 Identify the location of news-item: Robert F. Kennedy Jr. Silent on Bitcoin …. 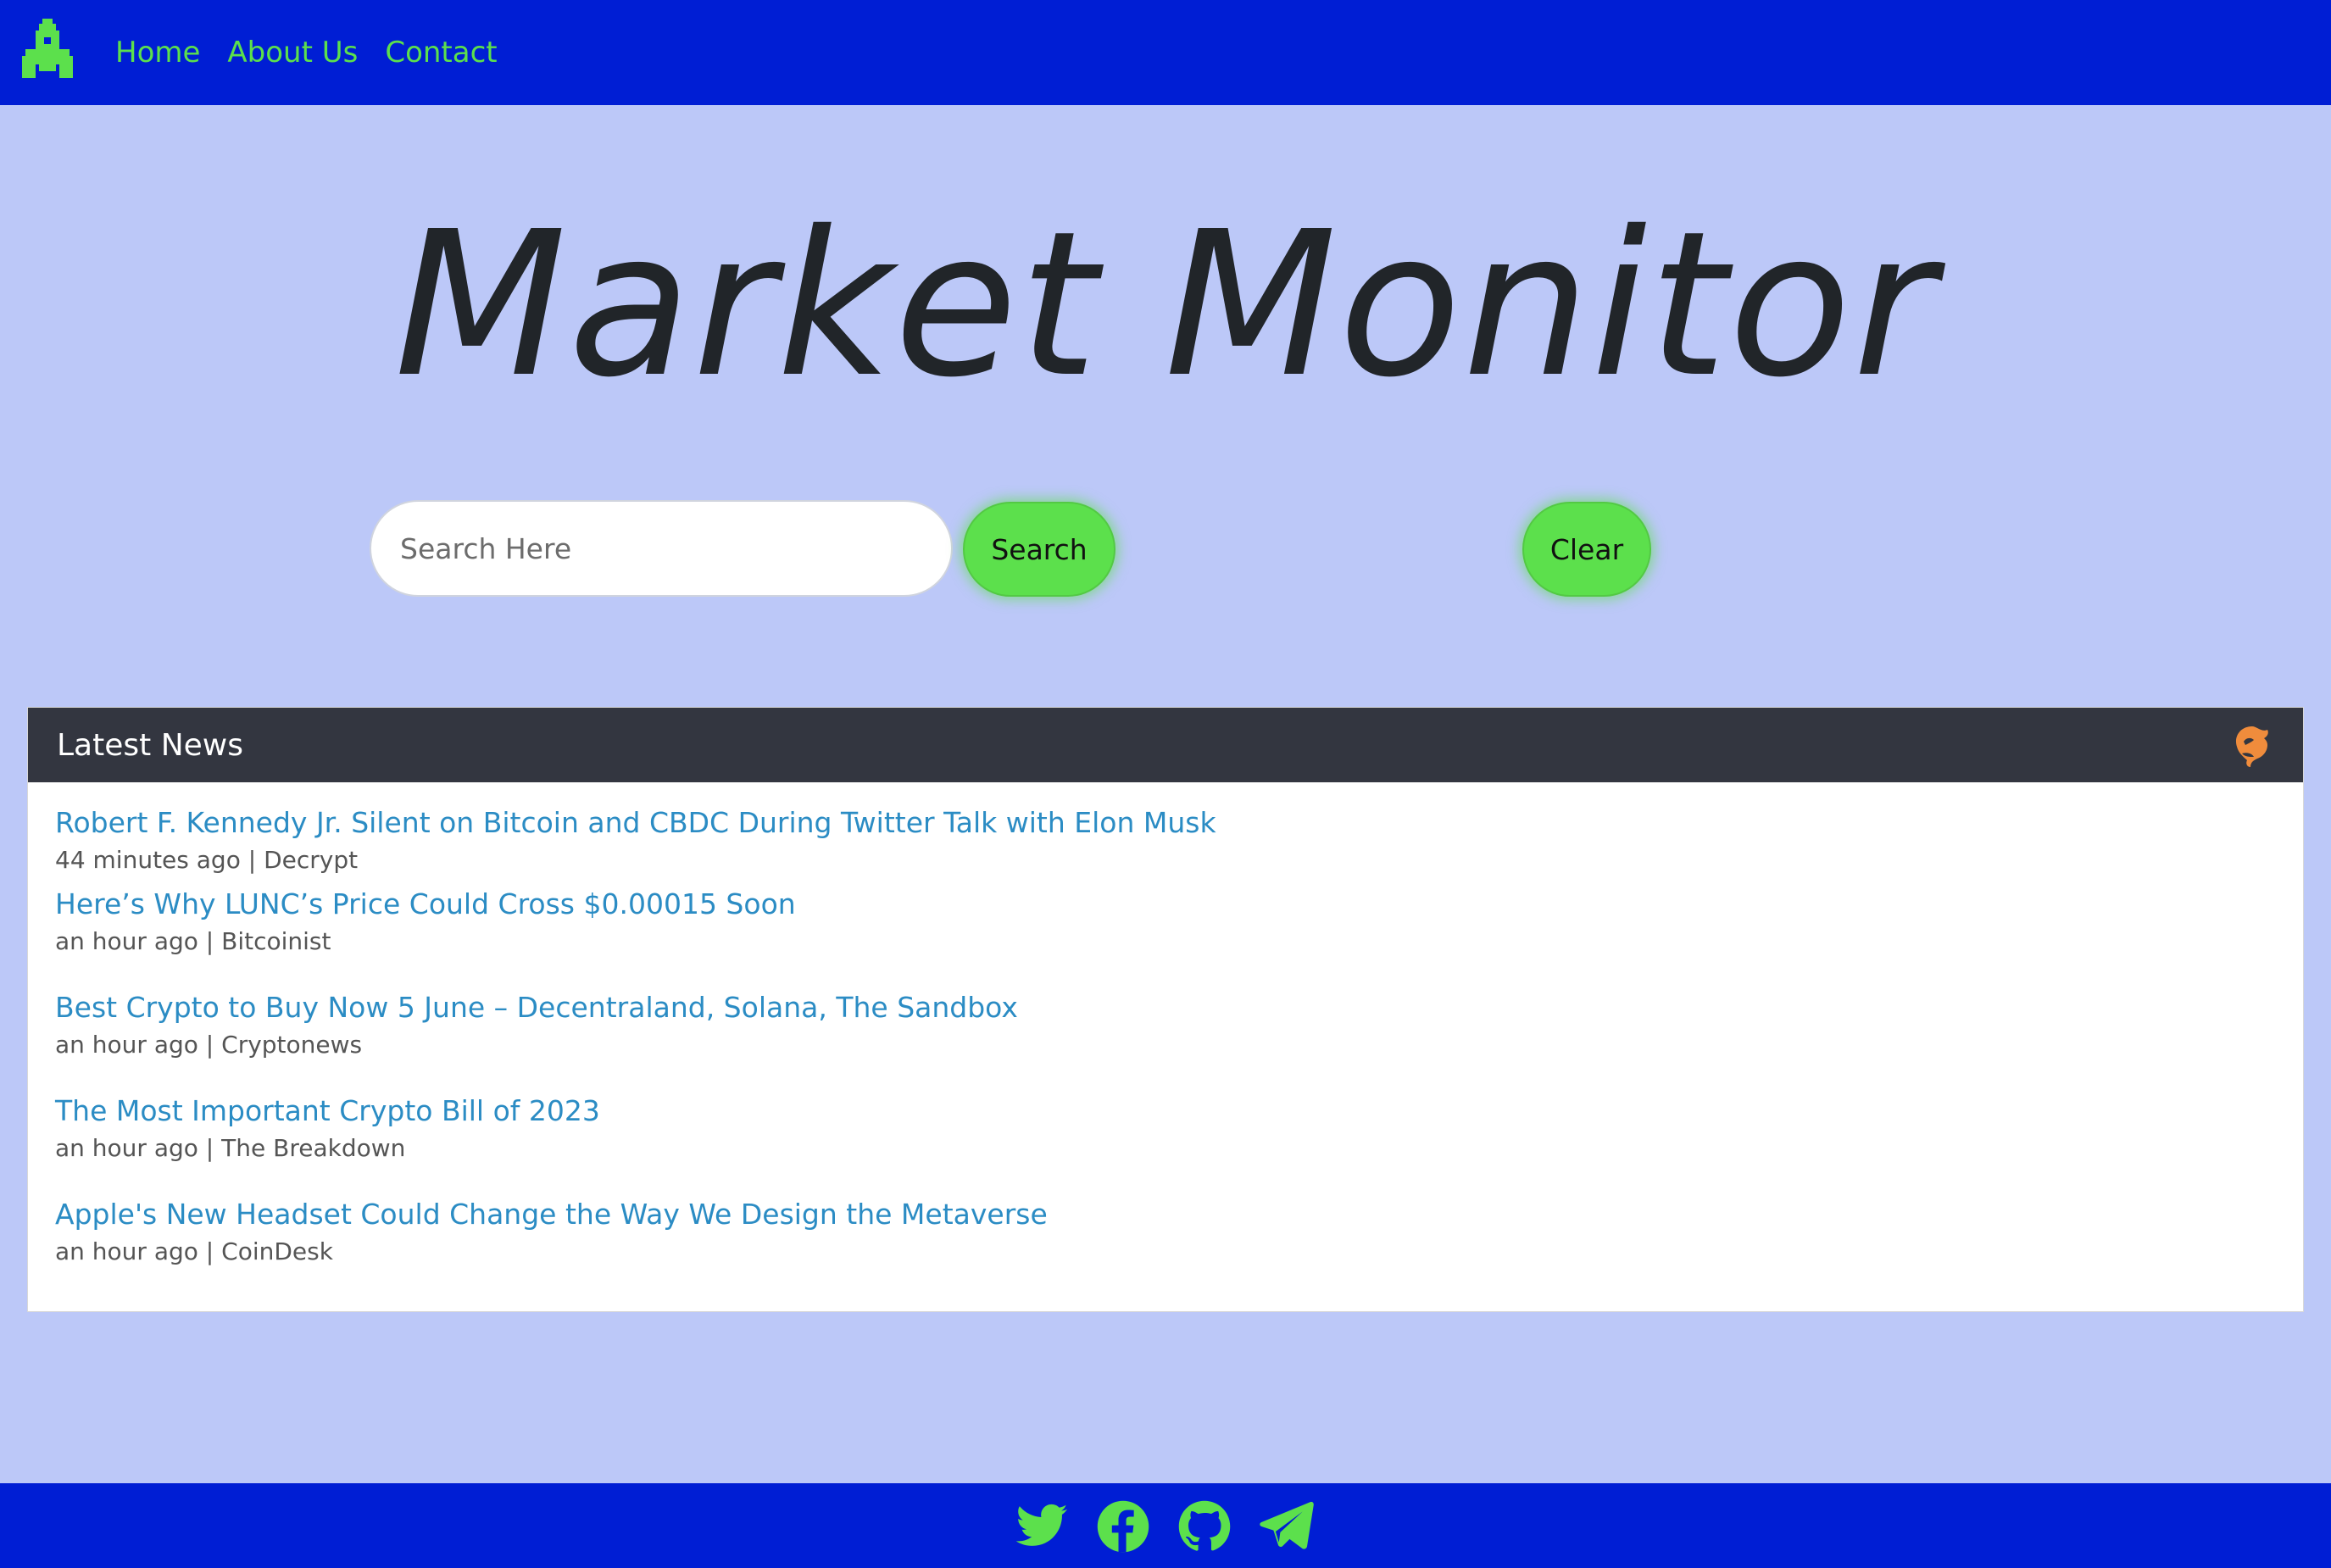
(1165, 834).